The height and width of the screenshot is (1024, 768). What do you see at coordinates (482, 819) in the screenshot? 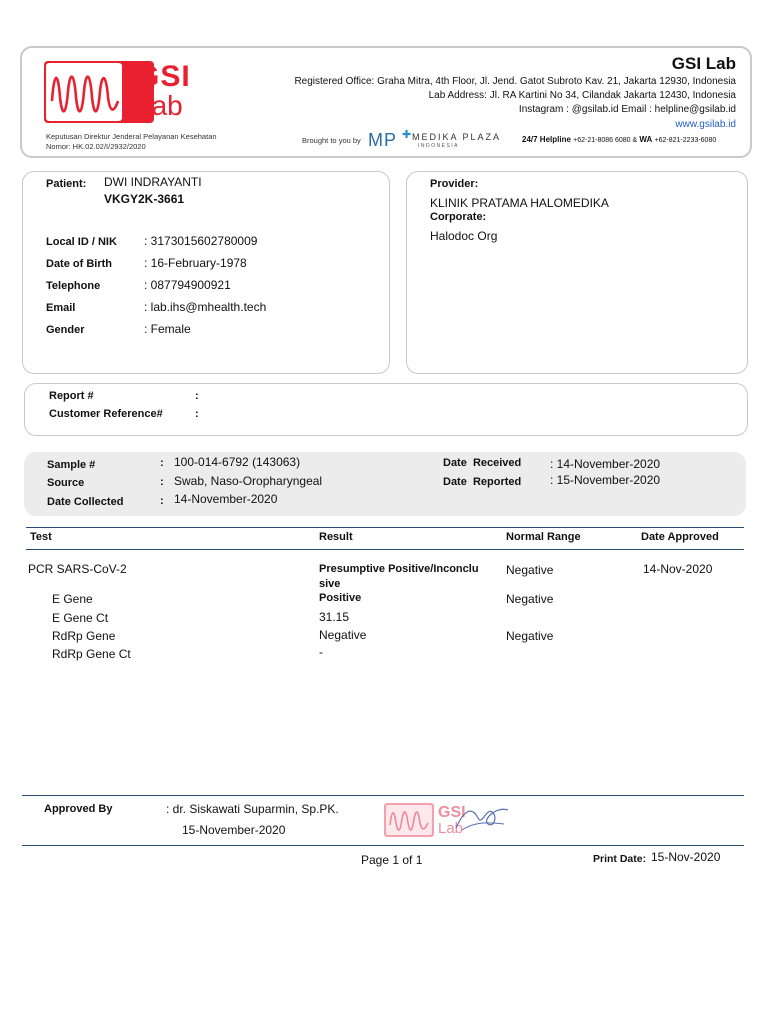
I see `signature-scribble` at bounding box center [482, 819].